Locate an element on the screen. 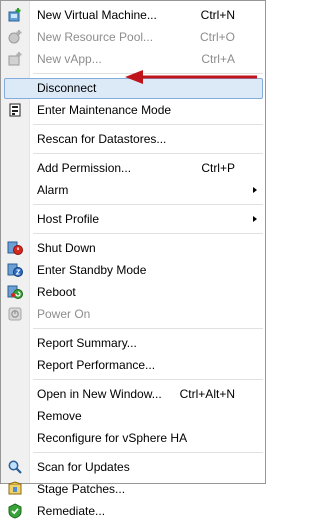 This screenshot has height=526, width=320. menu-item-remove: Remove is located at coordinates (133, 416).